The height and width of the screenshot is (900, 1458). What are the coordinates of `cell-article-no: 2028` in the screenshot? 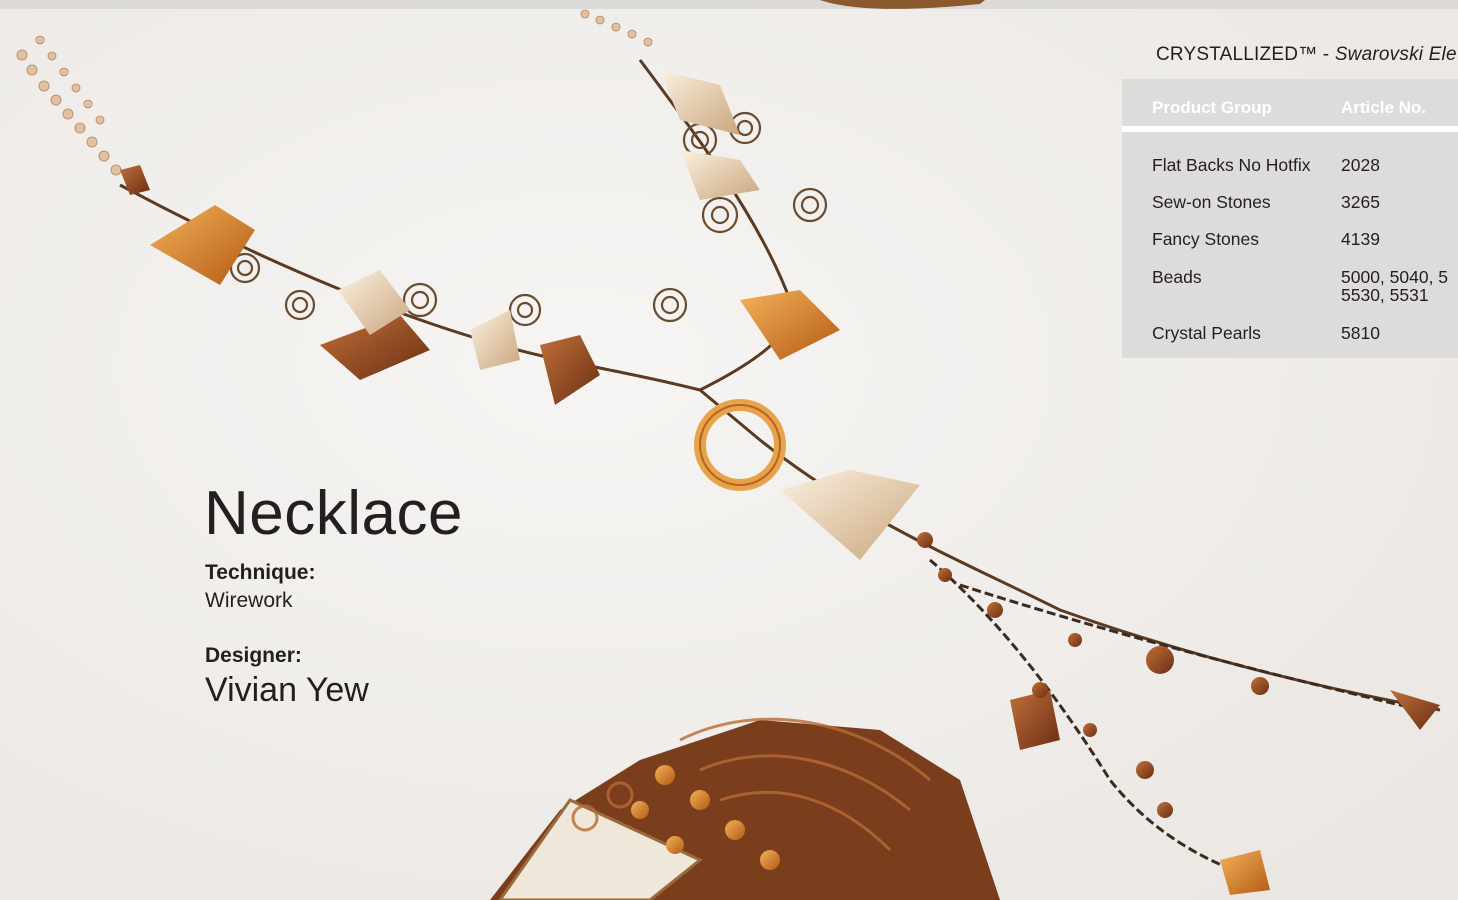 It's located at (1360, 165).